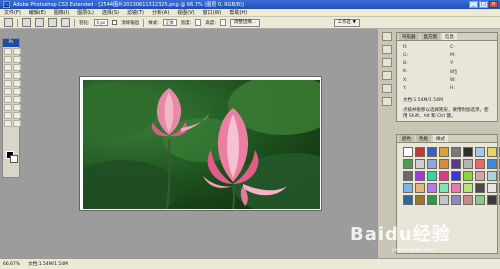 The image size is (500, 269). Describe the element at coordinates (39, 22) in the screenshot. I see `add-selection-icon` at that location.